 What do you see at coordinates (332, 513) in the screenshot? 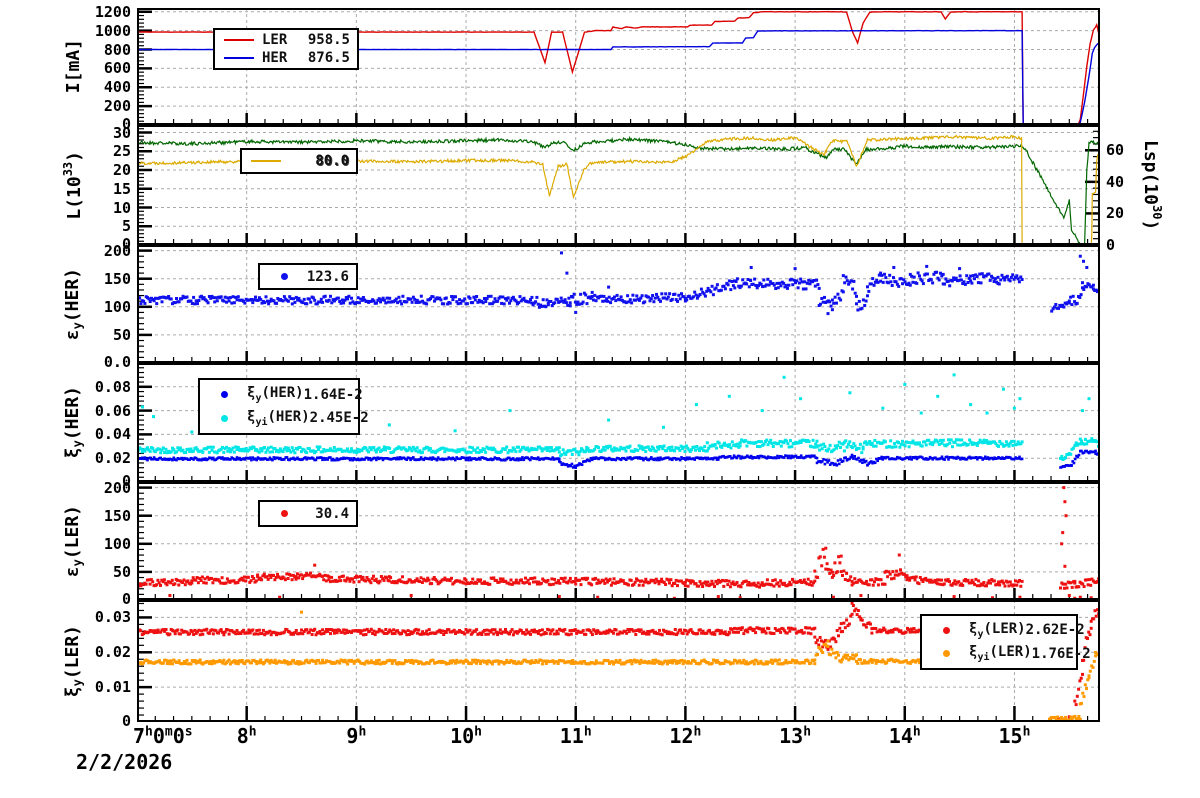
I see `legend-value: 30.4` at bounding box center [332, 513].